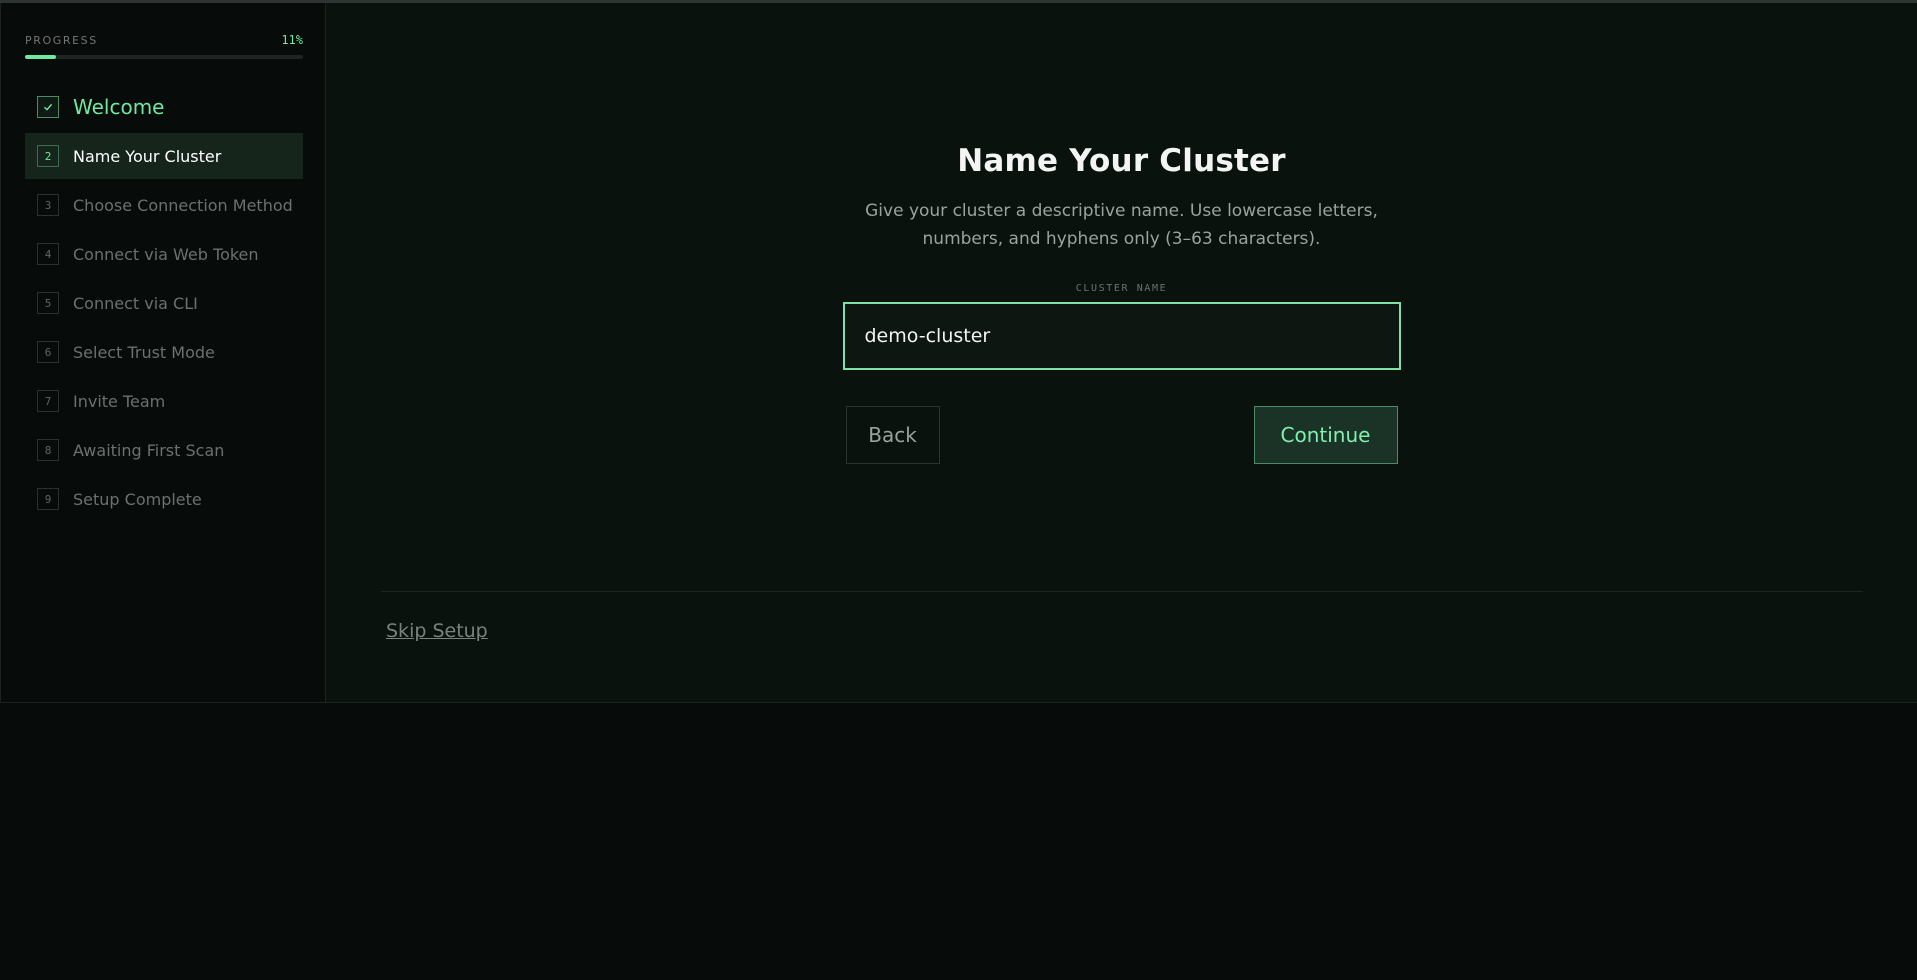 The width and height of the screenshot is (1917, 980). What do you see at coordinates (48, 401) in the screenshot?
I see `step-number: 7` at bounding box center [48, 401].